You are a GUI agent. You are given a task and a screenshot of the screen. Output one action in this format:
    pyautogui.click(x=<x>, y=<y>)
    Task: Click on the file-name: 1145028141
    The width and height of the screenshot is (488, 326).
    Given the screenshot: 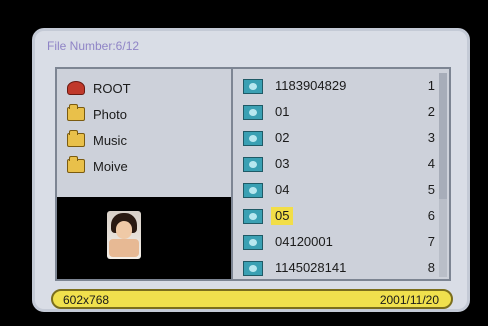 What is the action you would take?
    pyautogui.click(x=311, y=267)
    